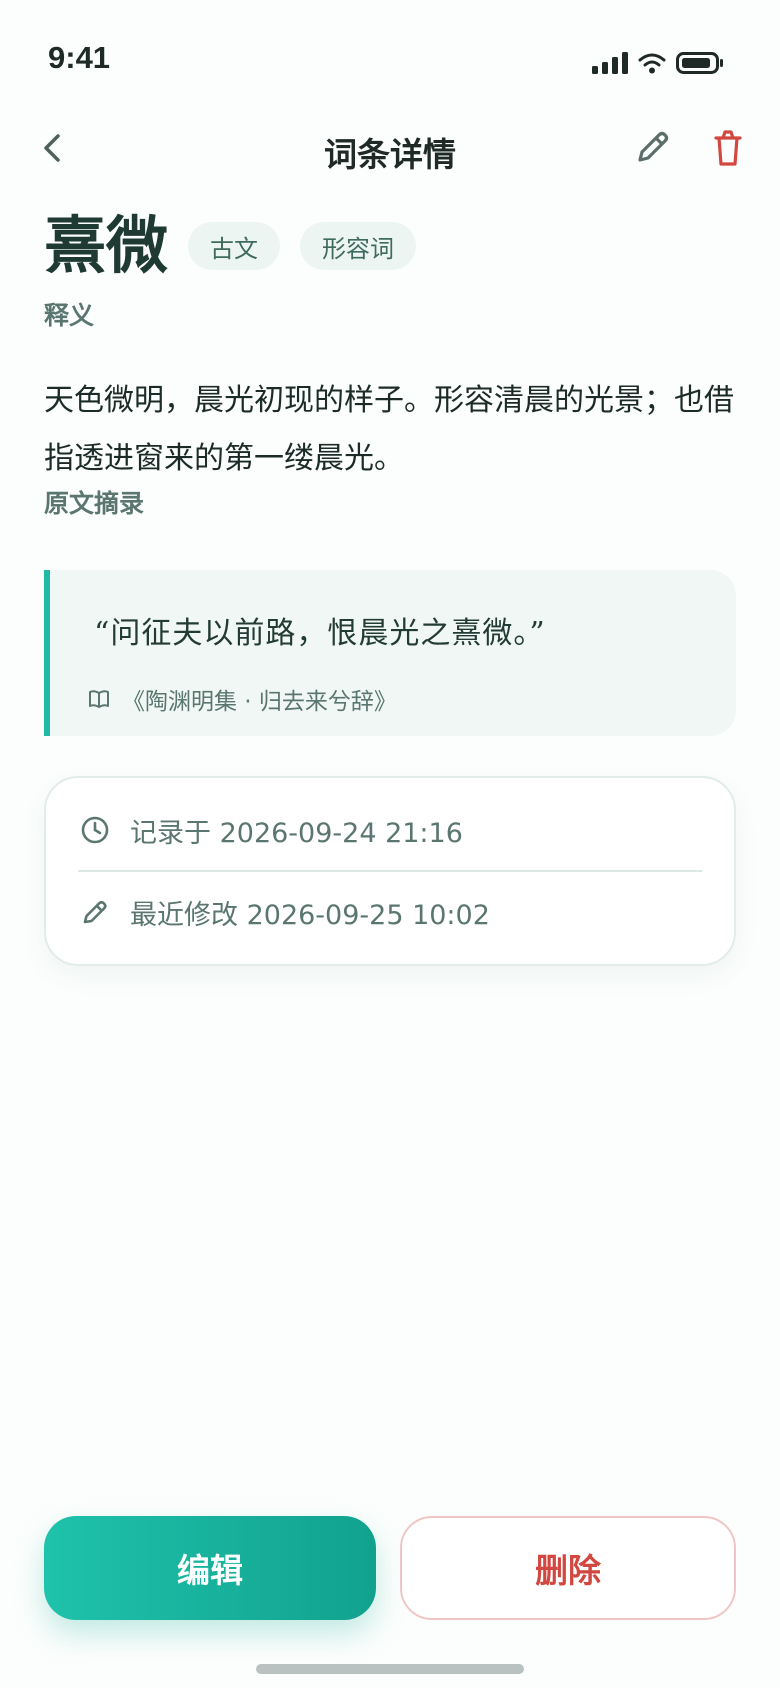 This screenshot has height=1688, width=780. What do you see at coordinates (310, 915) in the screenshot?
I see `meta-modified-text: 最近修改 2026-09-25 10:02` at bounding box center [310, 915].